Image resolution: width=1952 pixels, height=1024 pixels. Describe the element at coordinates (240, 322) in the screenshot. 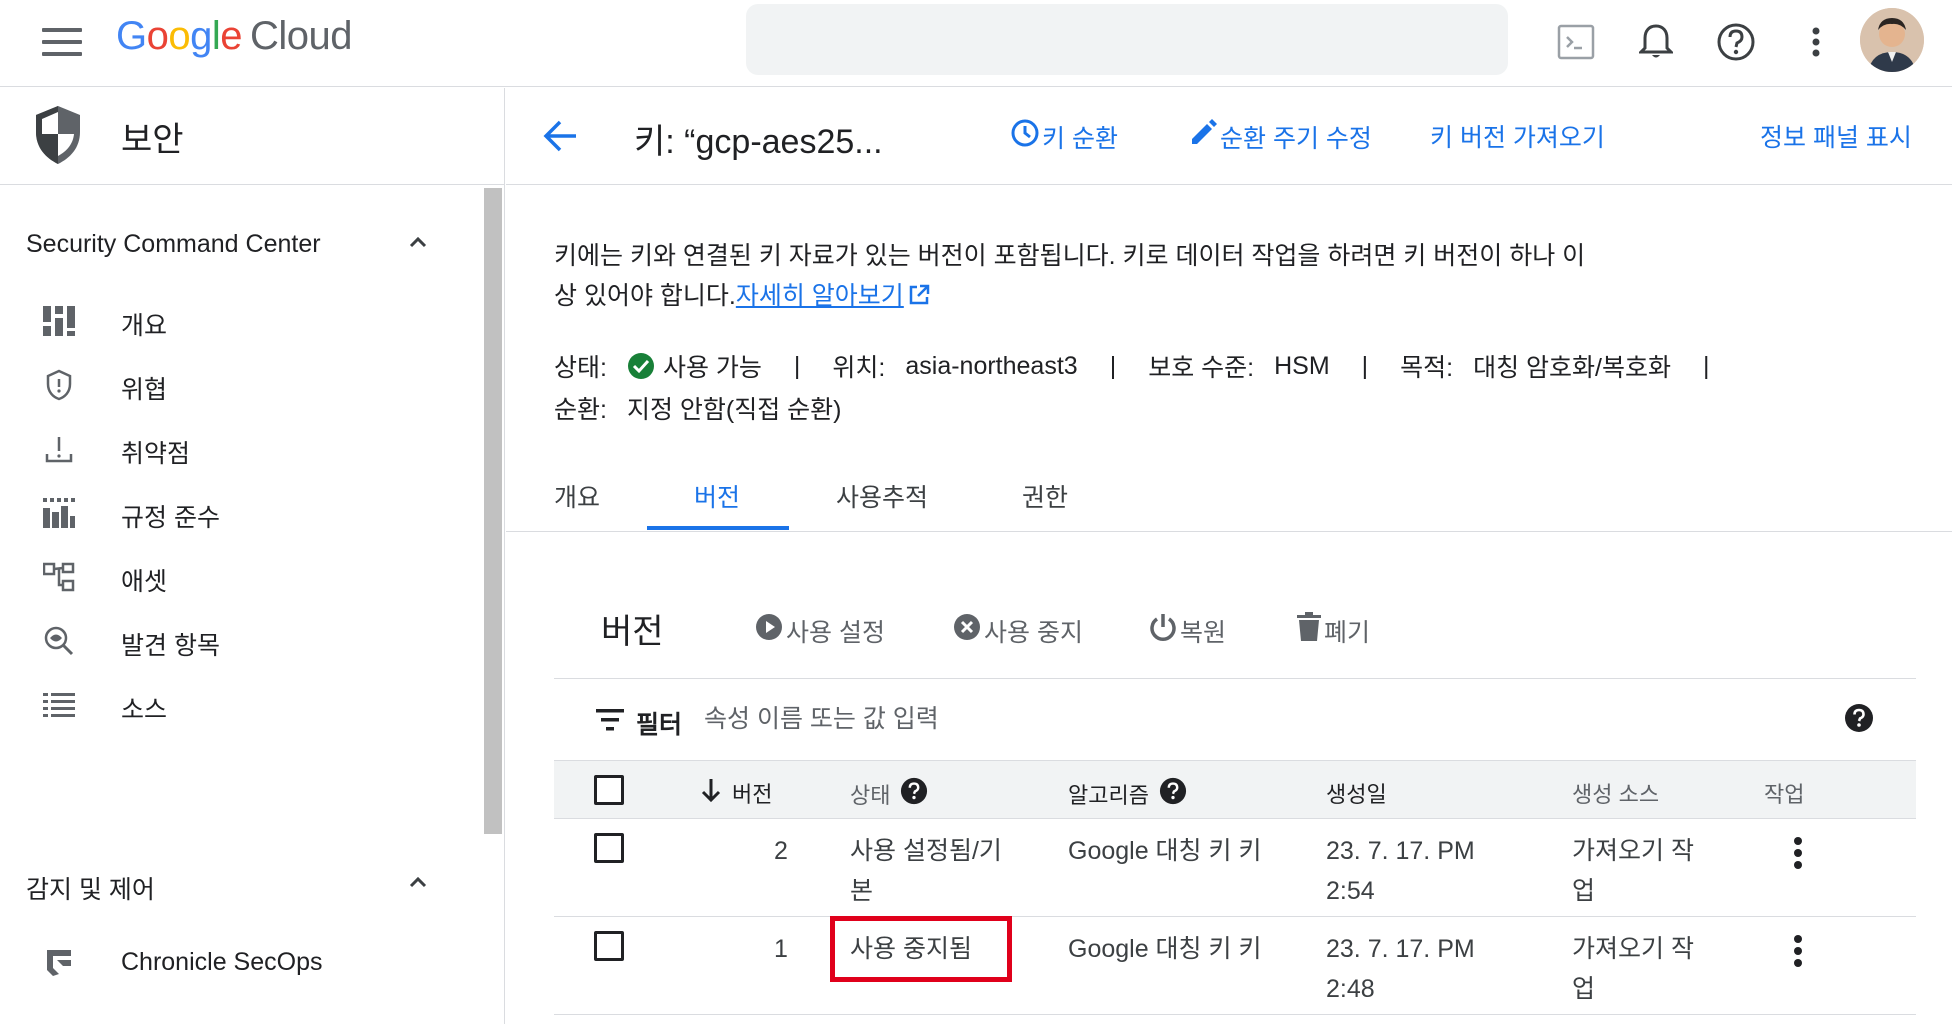

I see `nav-item-overview: 개요` at that location.